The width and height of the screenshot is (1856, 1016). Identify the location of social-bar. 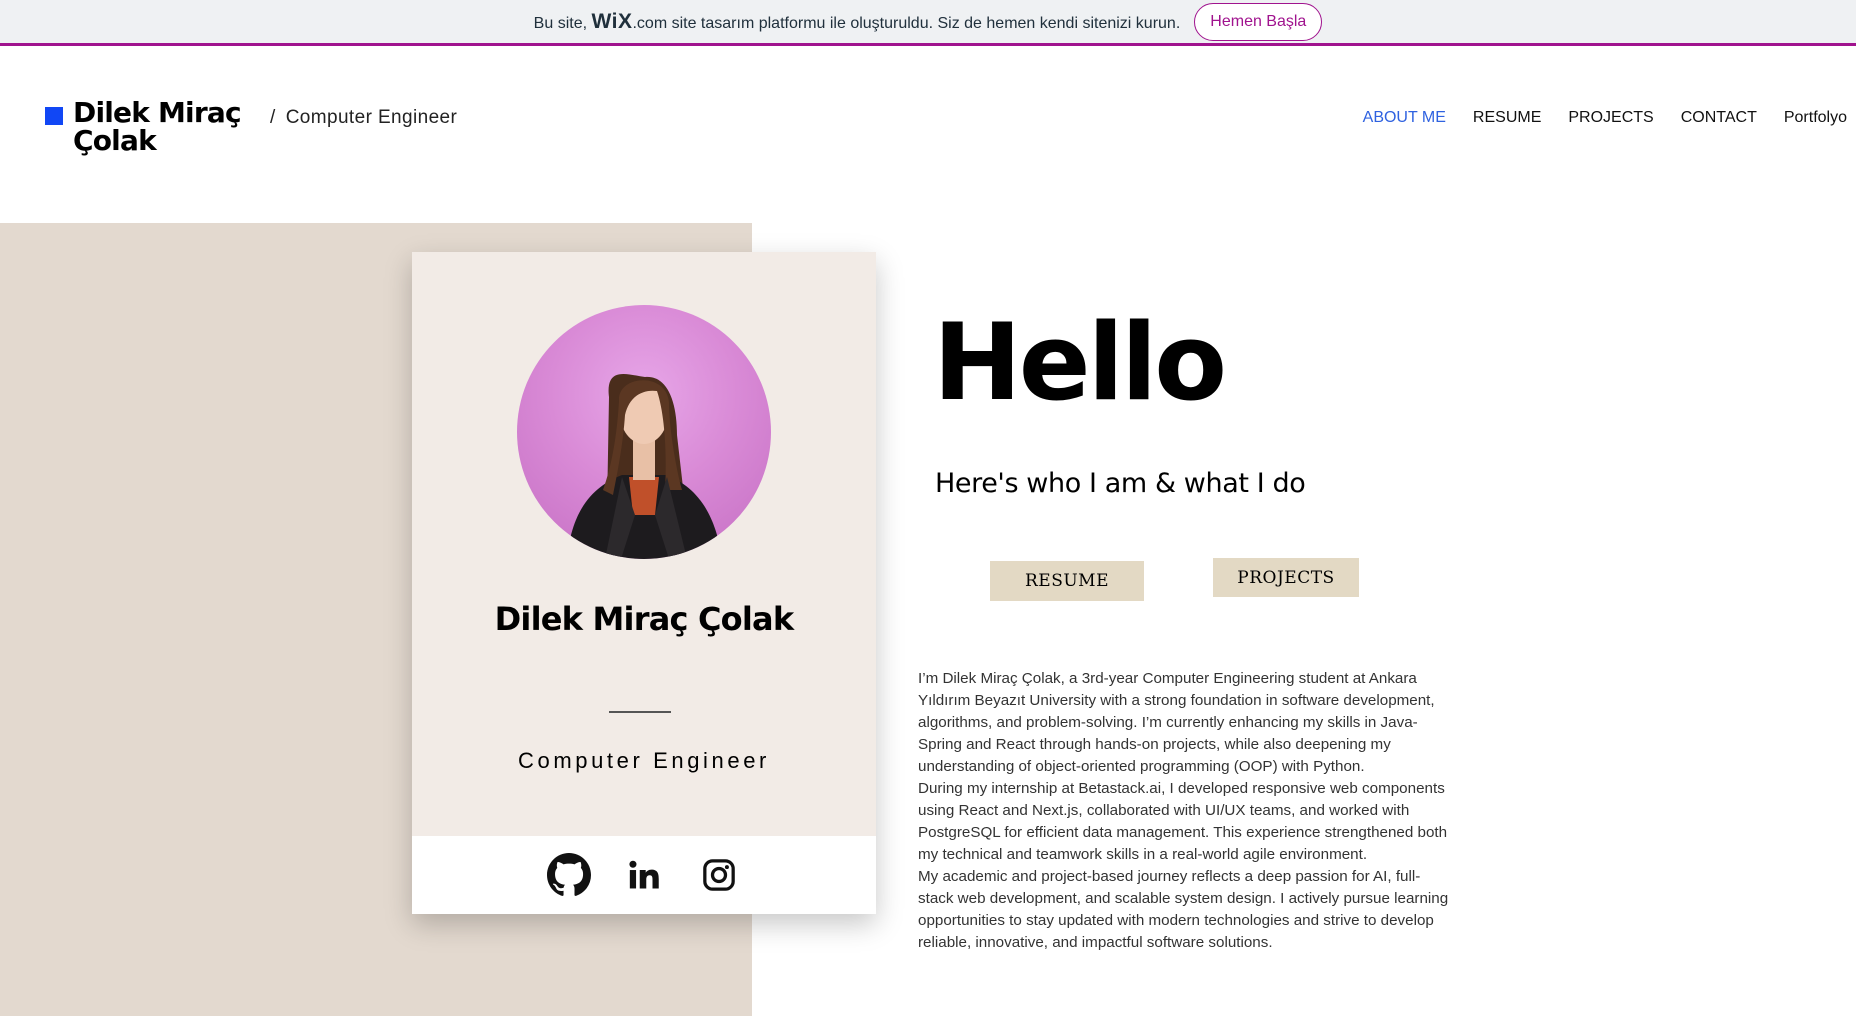
(644, 875).